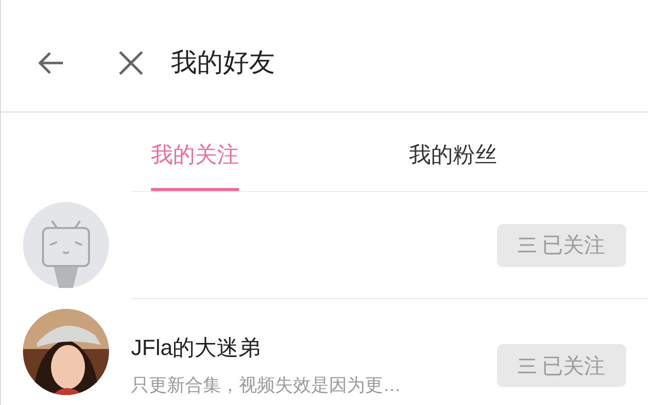 This screenshot has height=405, width=648. What do you see at coordinates (453, 152) in the screenshot?
I see `tab: 我的粉丝` at bounding box center [453, 152].